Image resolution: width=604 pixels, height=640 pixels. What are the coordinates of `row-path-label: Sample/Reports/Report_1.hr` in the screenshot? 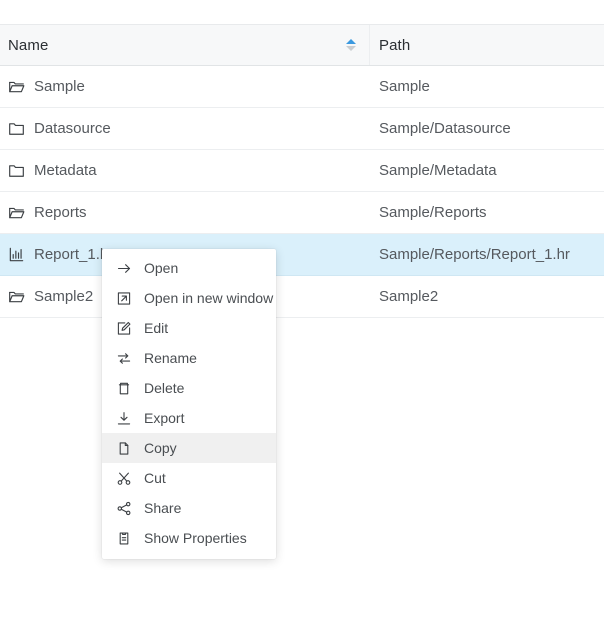 It's located at (474, 254).